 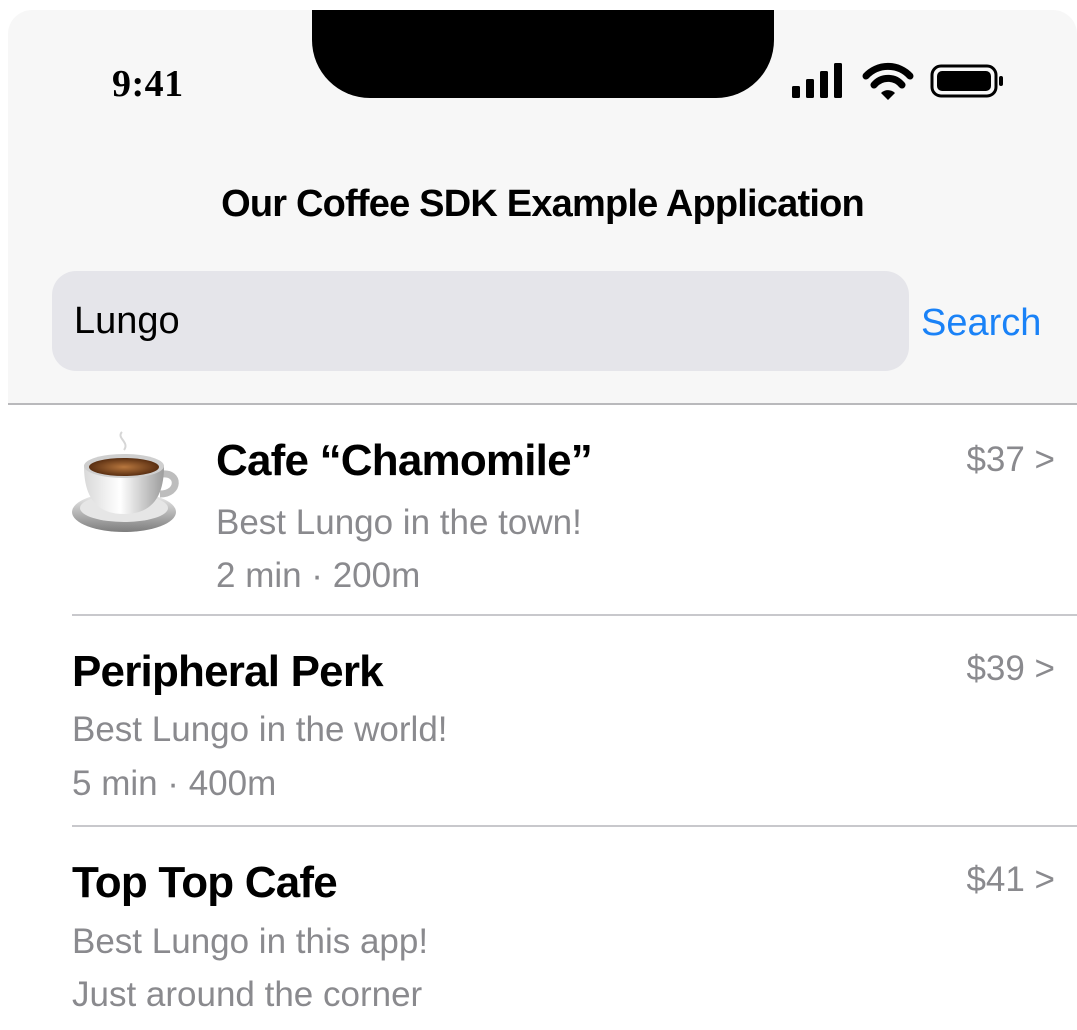 I want to click on wifi-icon, so click(x=888, y=81).